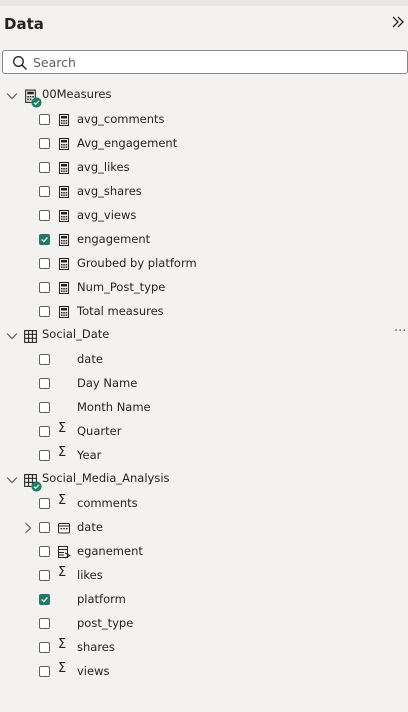  Describe the element at coordinates (120, 311) in the screenshot. I see `field-label: Total measures` at that location.